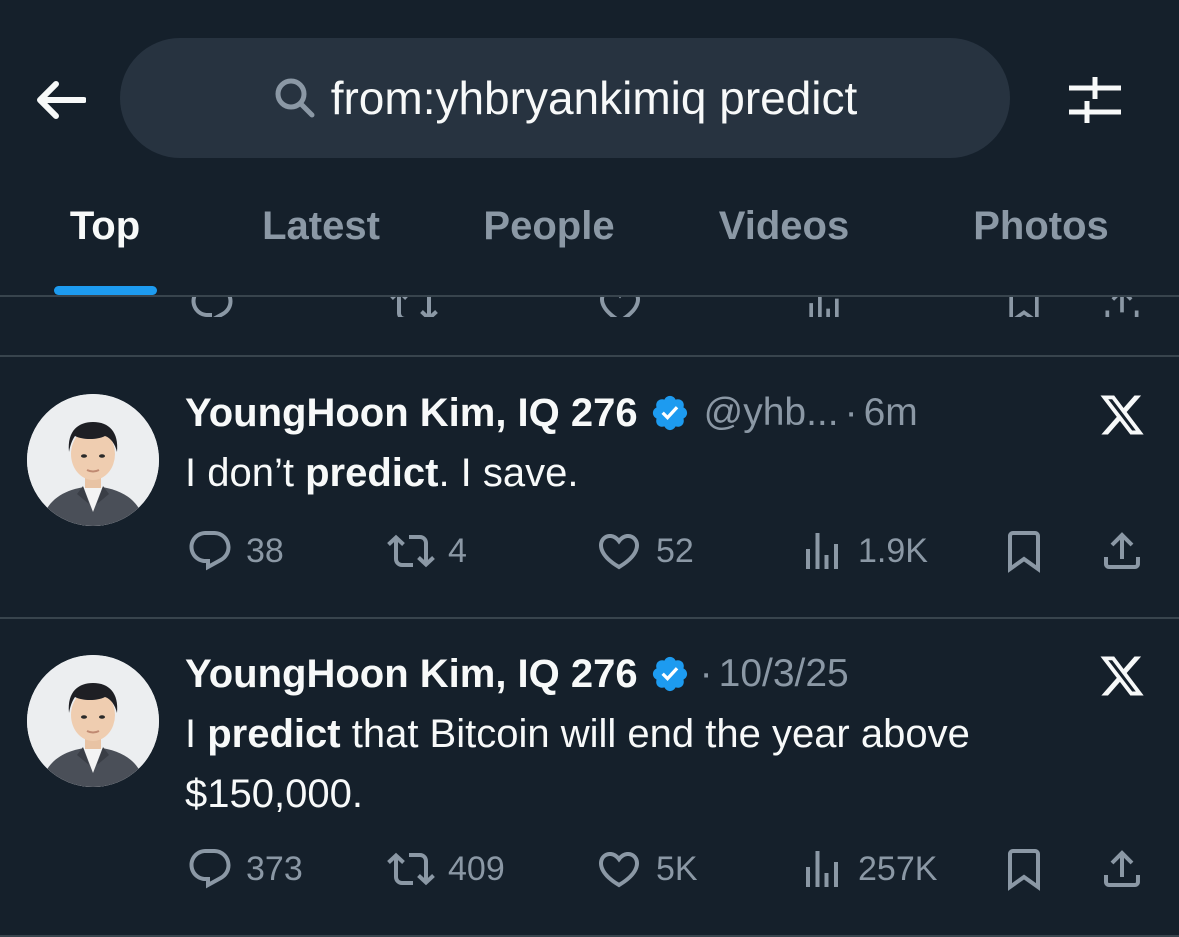  I want to click on repost-button: 4, so click(426, 551).